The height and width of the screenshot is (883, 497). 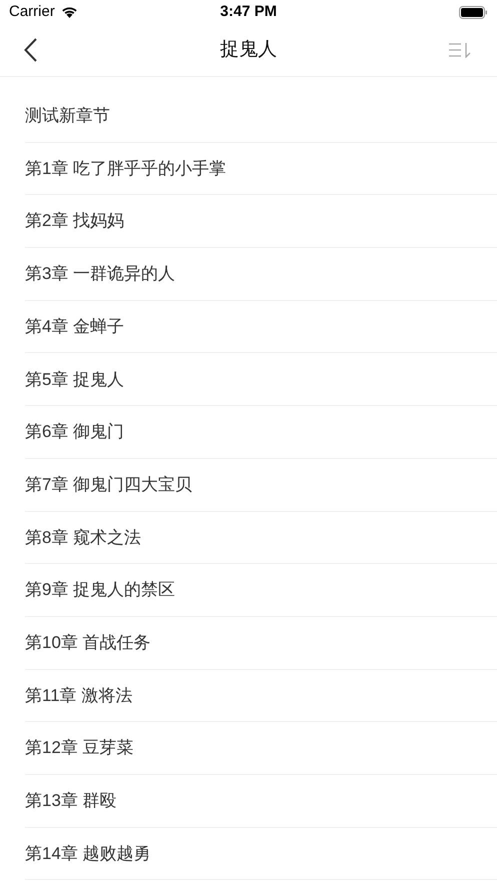 I want to click on chapter-item: 第12章 豆芽菜, so click(x=79, y=748).